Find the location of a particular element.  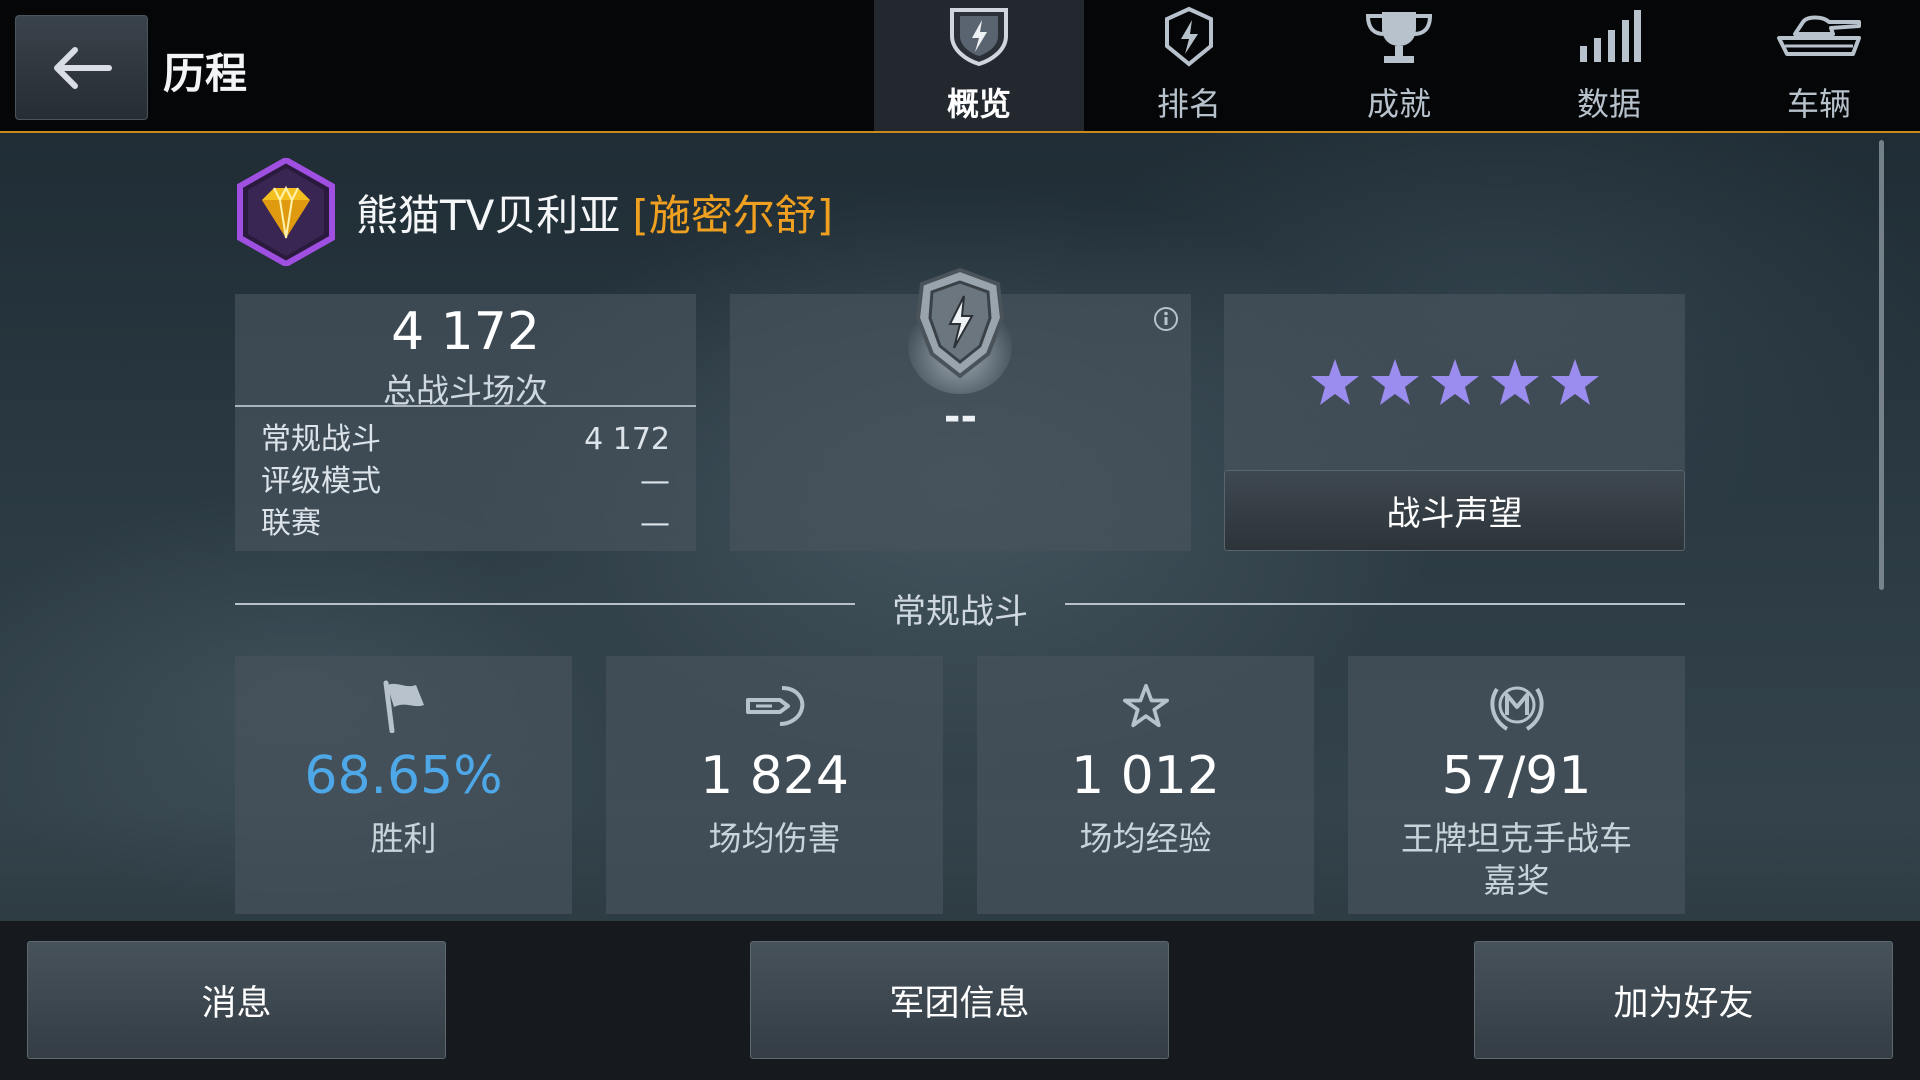

tab-vehicles: 车辆 is located at coordinates (1817, 65).